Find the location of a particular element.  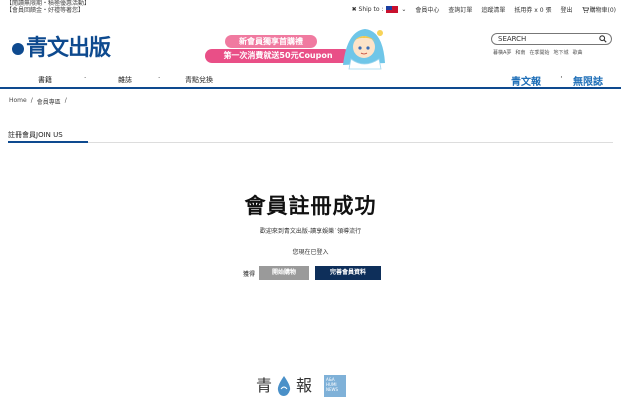

start-shopping-button: 開始購物 is located at coordinates (284, 273).